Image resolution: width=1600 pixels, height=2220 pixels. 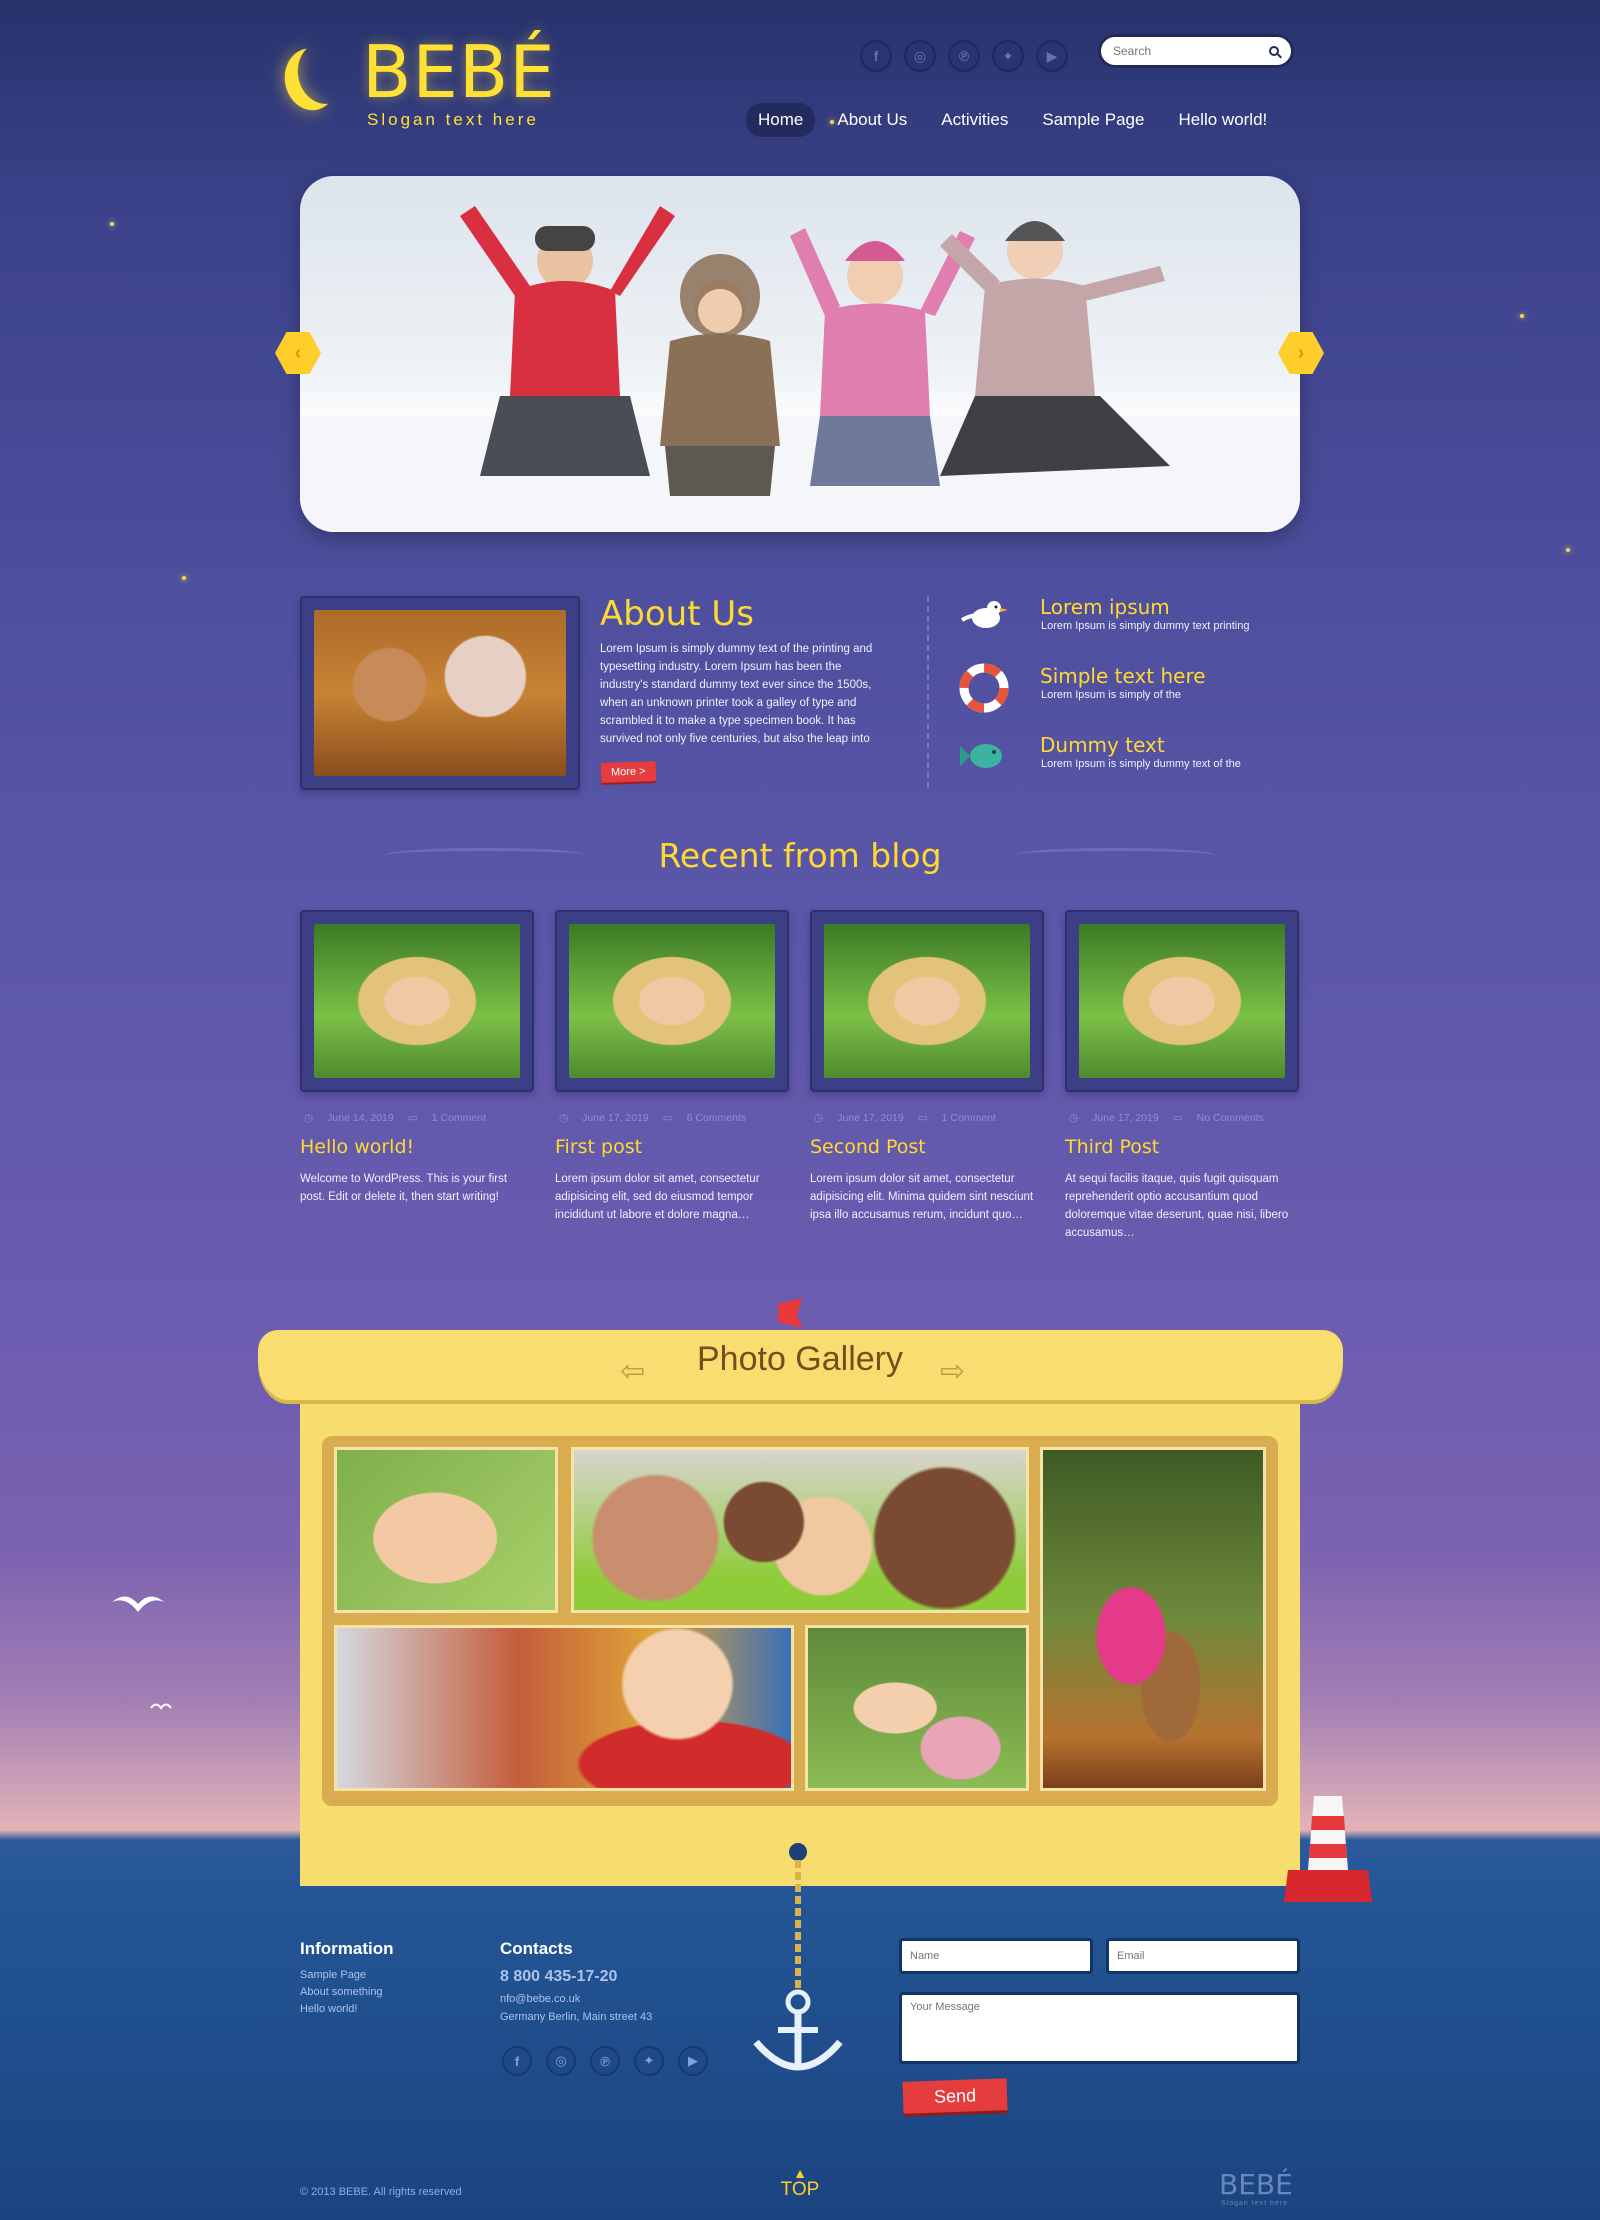 What do you see at coordinates (341, 1992) in the screenshot?
I see `footer-link-about-something: About something` at bounding box center [341, 1992].